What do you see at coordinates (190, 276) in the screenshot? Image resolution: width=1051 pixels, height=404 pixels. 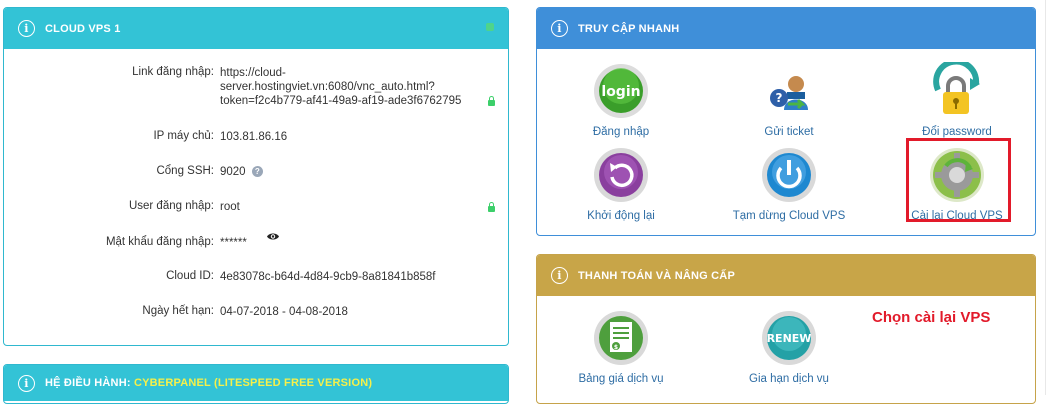 I see `row-label: Cloud ID:` at bounding box center [190, 276].